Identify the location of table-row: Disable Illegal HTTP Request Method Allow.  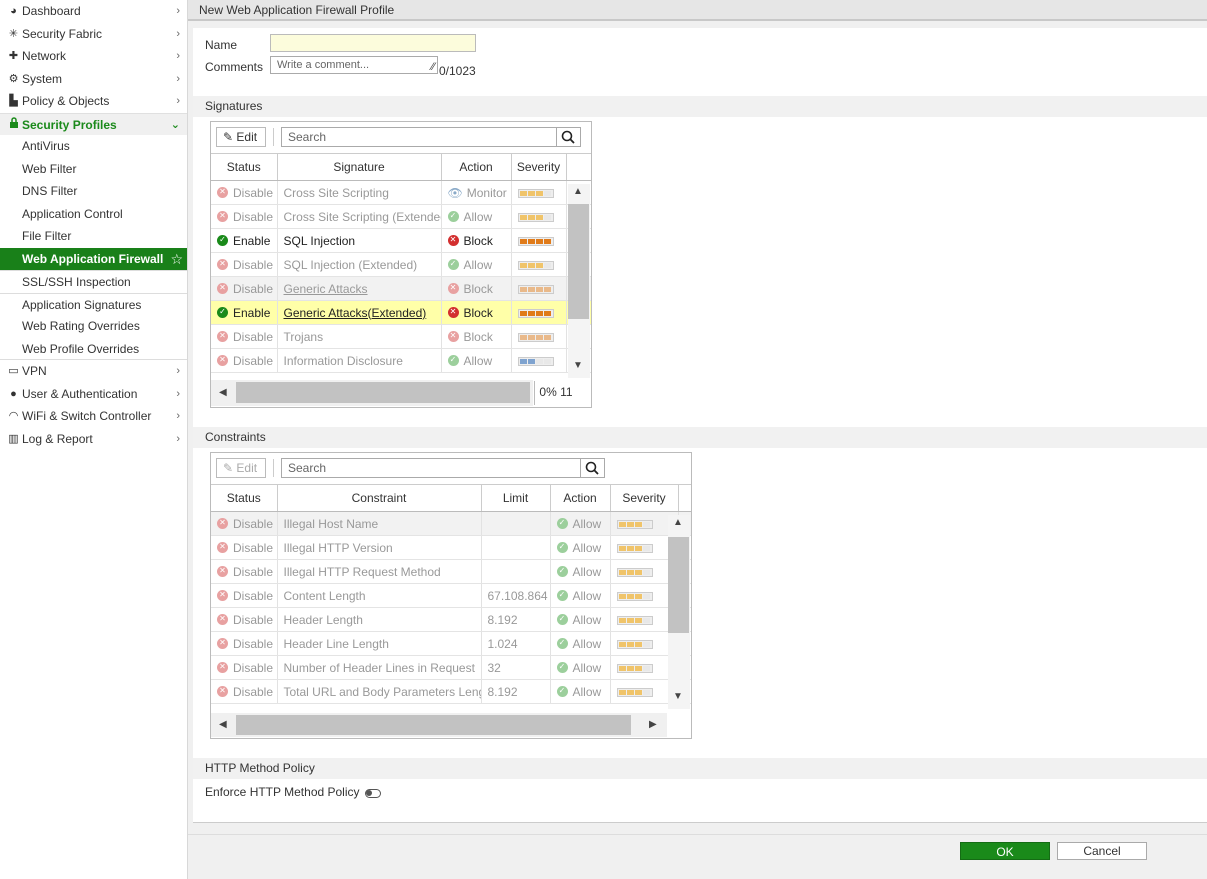
(451, 571).